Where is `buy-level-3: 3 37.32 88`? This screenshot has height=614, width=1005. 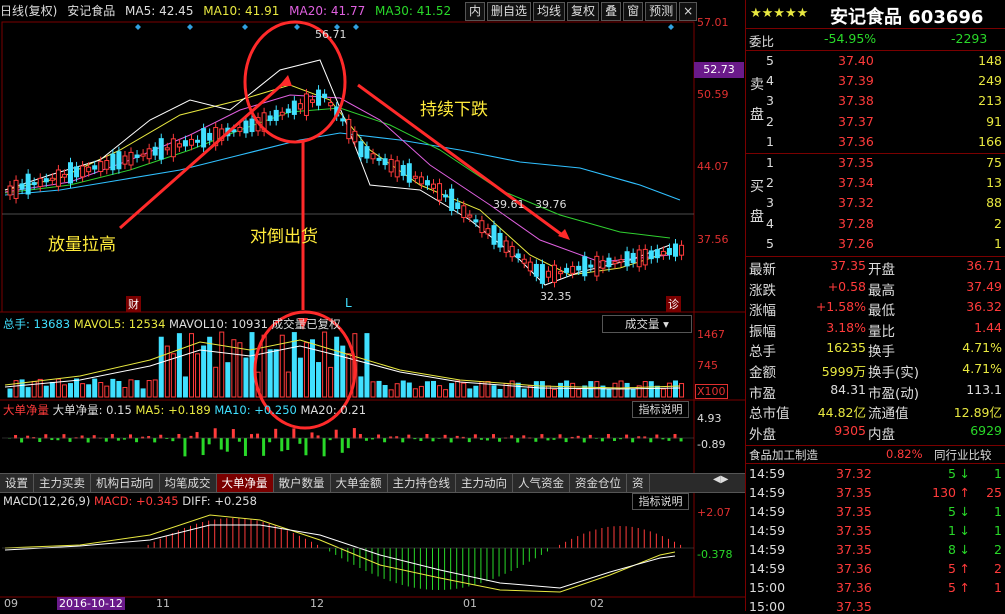
buy-level-3: 3 37.32 88 is located at coordinates (875, 204).